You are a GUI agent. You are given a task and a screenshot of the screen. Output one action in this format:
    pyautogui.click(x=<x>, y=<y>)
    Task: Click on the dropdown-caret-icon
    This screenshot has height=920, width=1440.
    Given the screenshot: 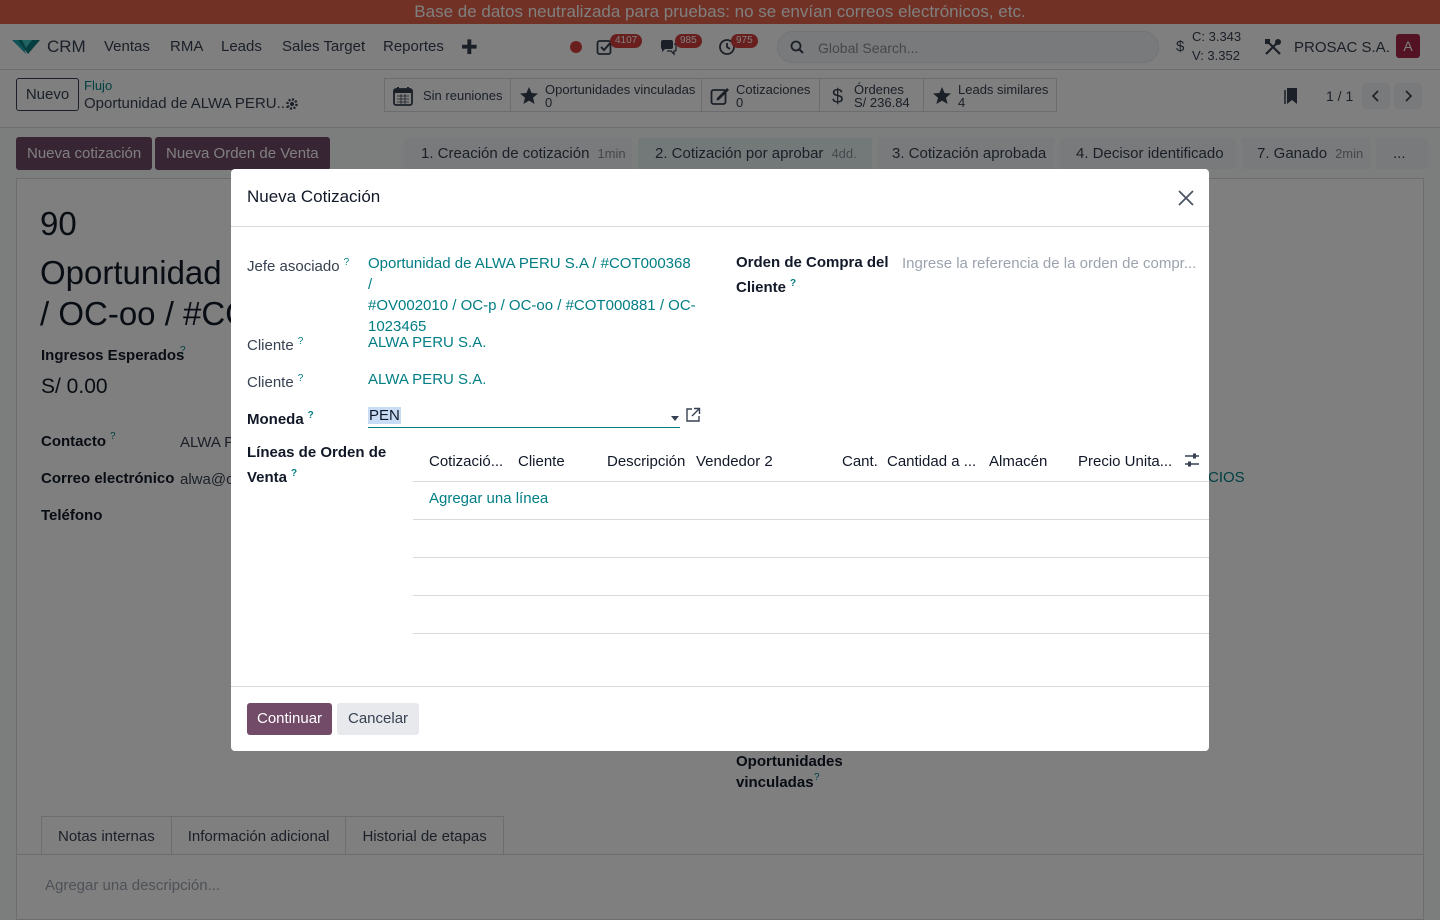 What is the action you would take?
    pyautogui.click(x=675, y=418)
    